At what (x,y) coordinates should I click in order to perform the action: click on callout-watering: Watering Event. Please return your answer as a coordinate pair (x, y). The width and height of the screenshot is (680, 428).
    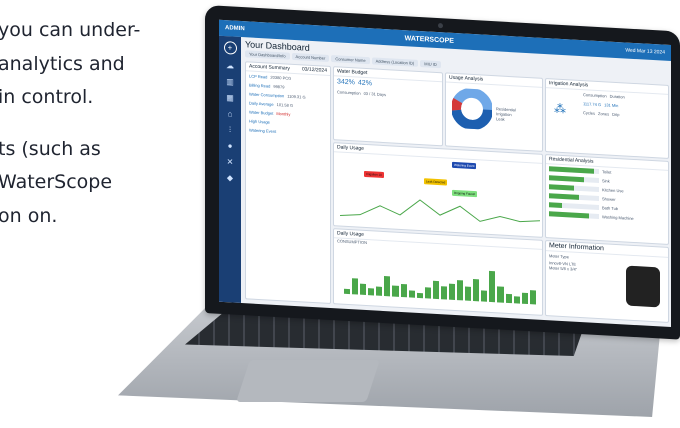
    Looking at the image, I should click on (464, 165).